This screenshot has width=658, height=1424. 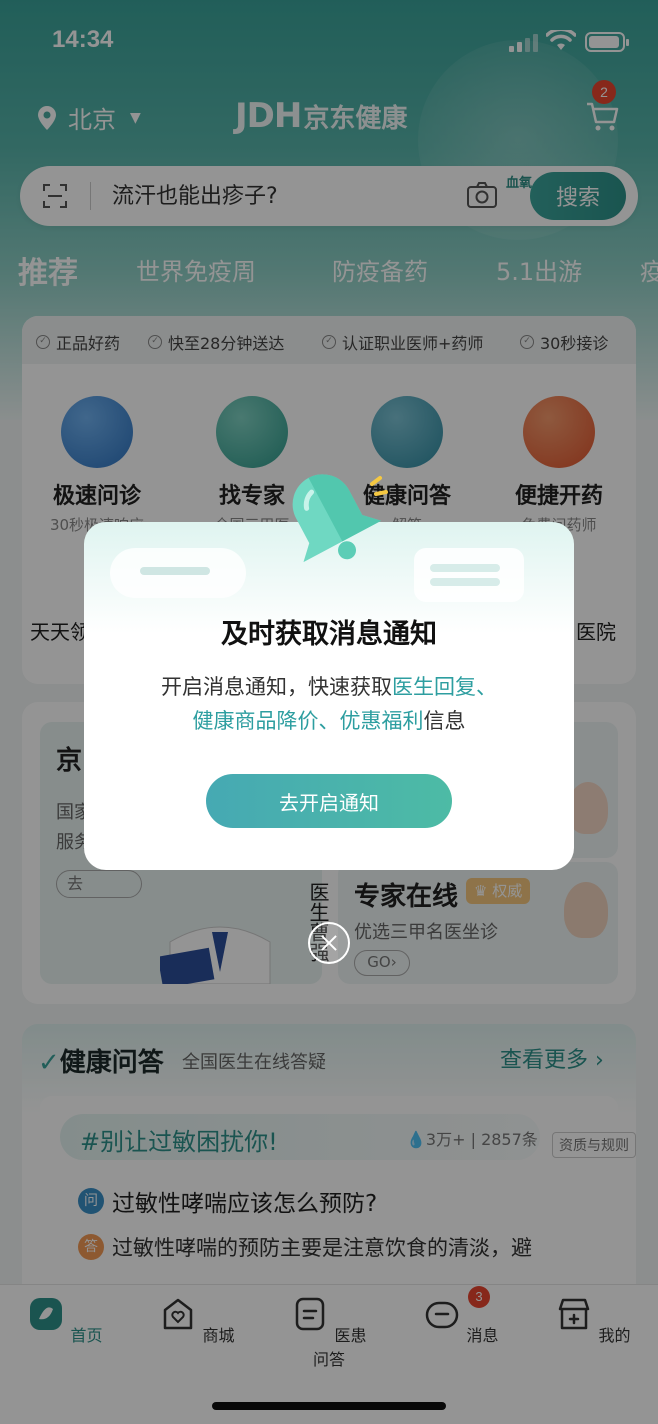 What do you see at coordinates (329, 704) in the screenshot?
I see `dialog-description: 开启消息通知，快速获取医生回复、 健康商品降价、优惠福利信息` at bounding box center [329, 704].